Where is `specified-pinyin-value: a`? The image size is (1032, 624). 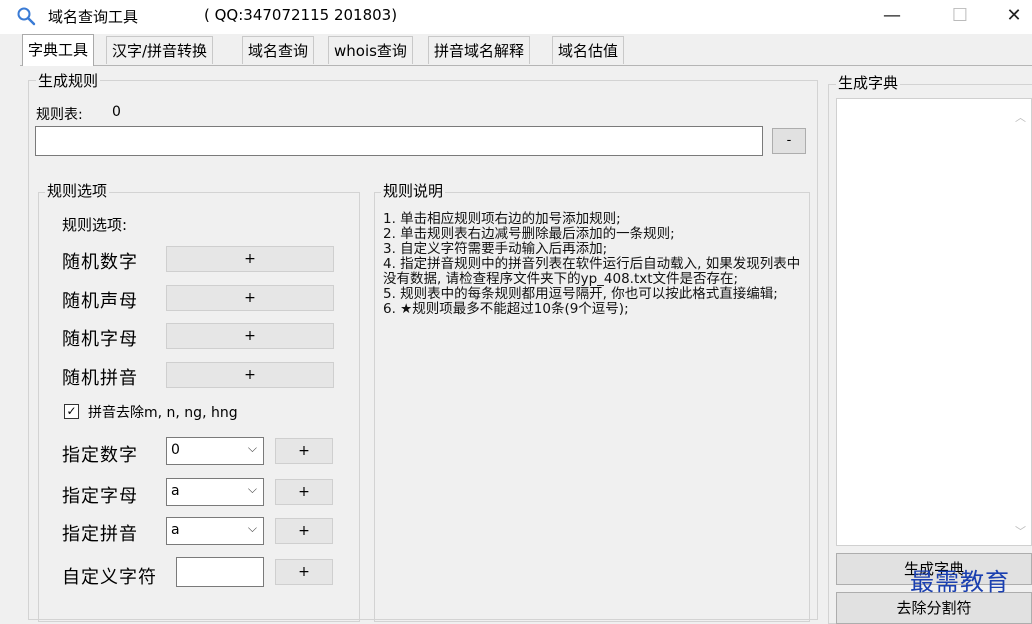
specified-pinyin-value: a is located at coordinates (175, 530).